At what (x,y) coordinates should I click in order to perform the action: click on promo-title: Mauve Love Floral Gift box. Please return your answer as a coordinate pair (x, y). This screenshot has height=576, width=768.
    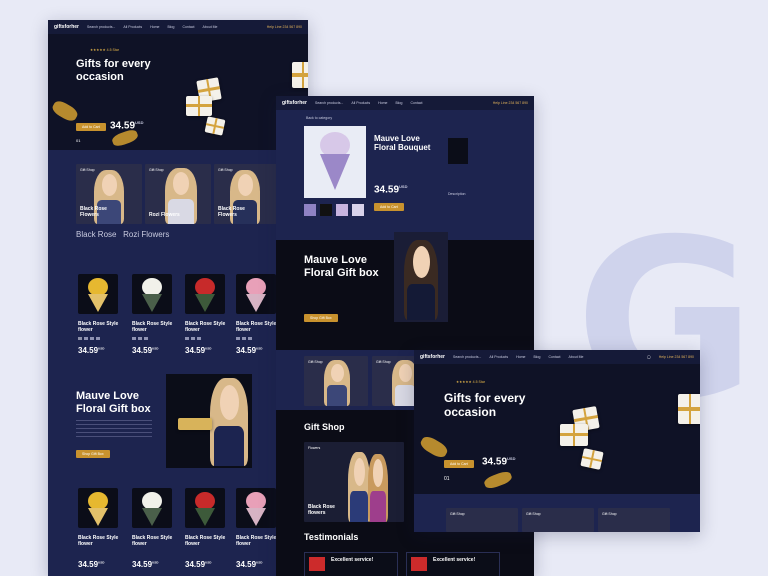
    Looking at the image, I should click on (341, 266).